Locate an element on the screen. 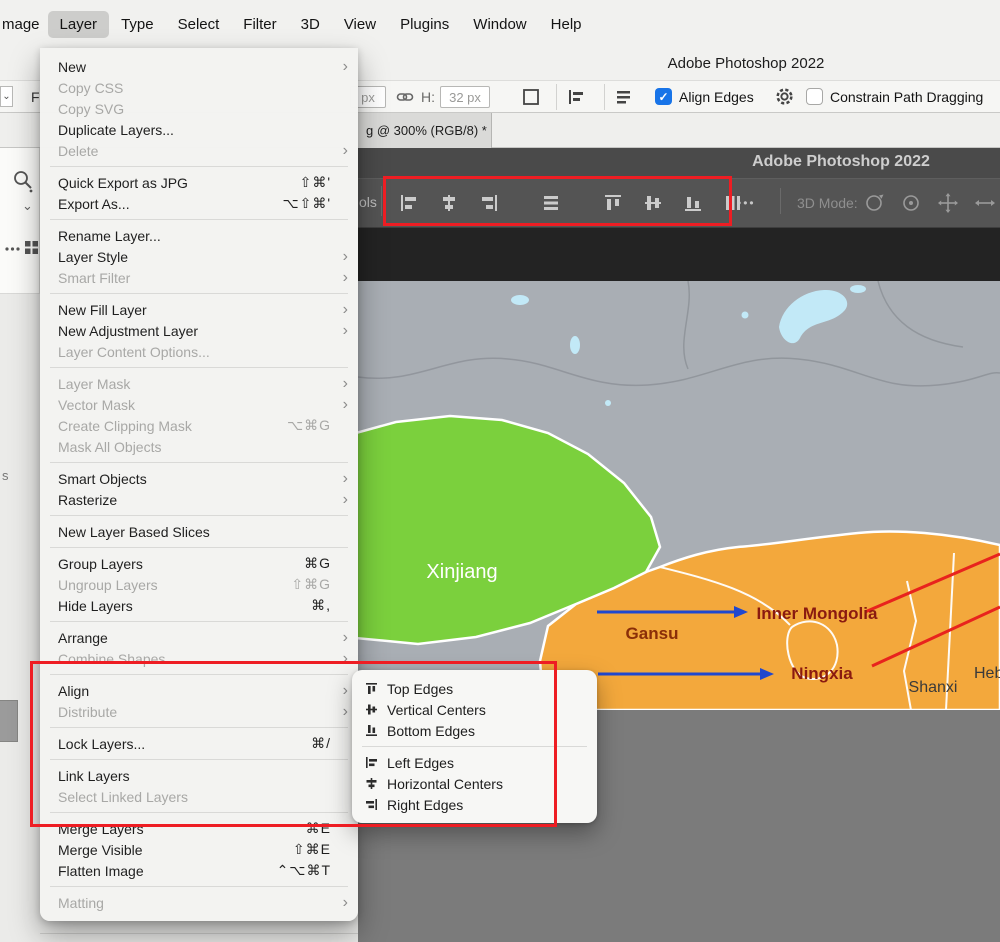 The width and height of the screenshot is (1000, 942). menu-item-group-layers: Group Layers ⌘G is located at coordinates (199, 563).